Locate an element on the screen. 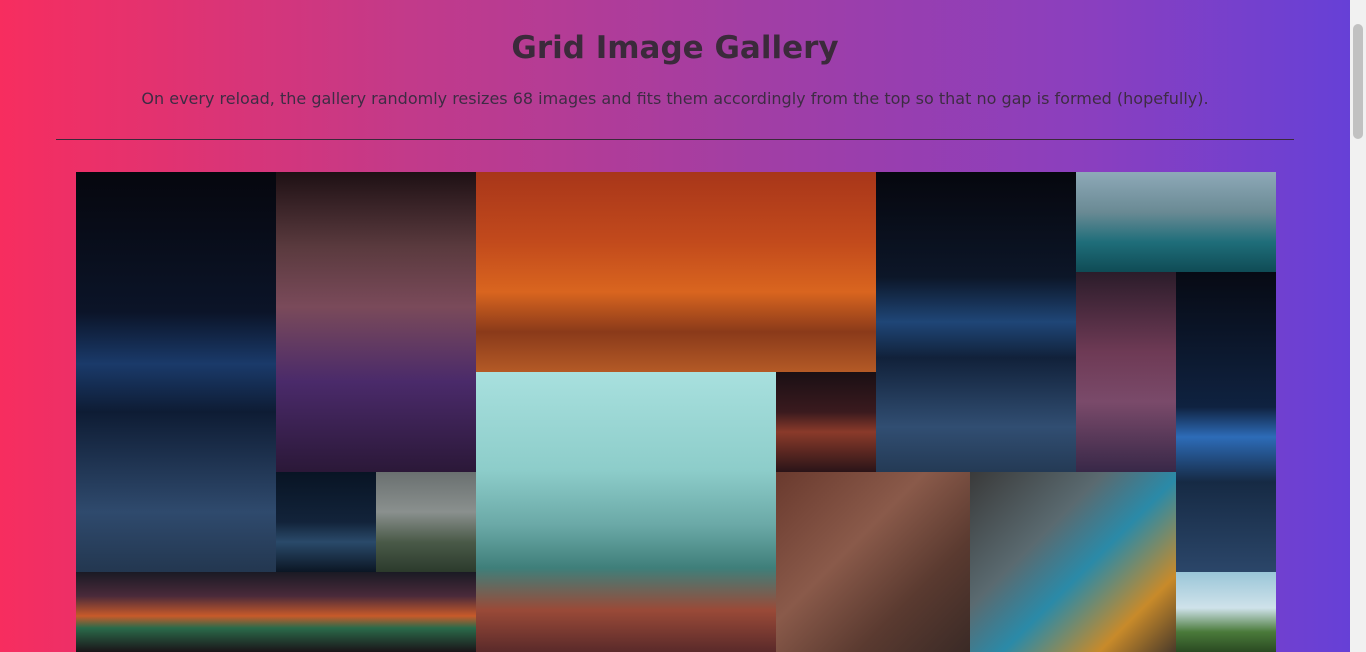 Image resolution: width=1366 pixels, height=652 pixels. highway-lights-photo is located at coordinates (326, 522).